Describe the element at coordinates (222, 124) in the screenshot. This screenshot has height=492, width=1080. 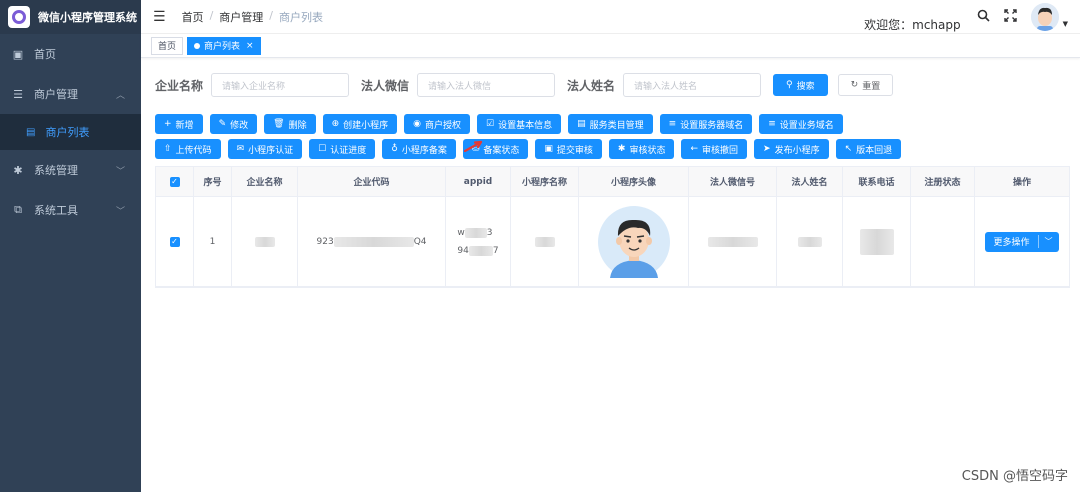
I see `edit-icon: ✎` at that location.